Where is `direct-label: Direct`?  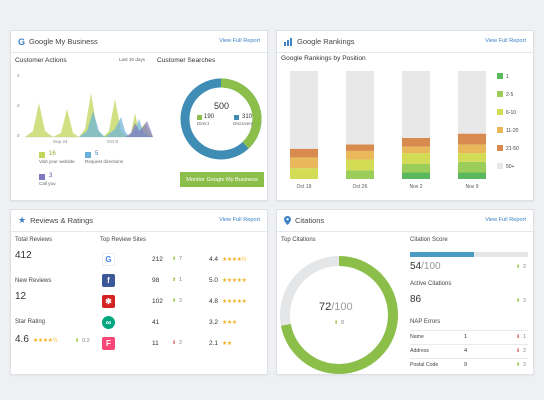 direct-label: Direct is located at coordinates (203, 123).